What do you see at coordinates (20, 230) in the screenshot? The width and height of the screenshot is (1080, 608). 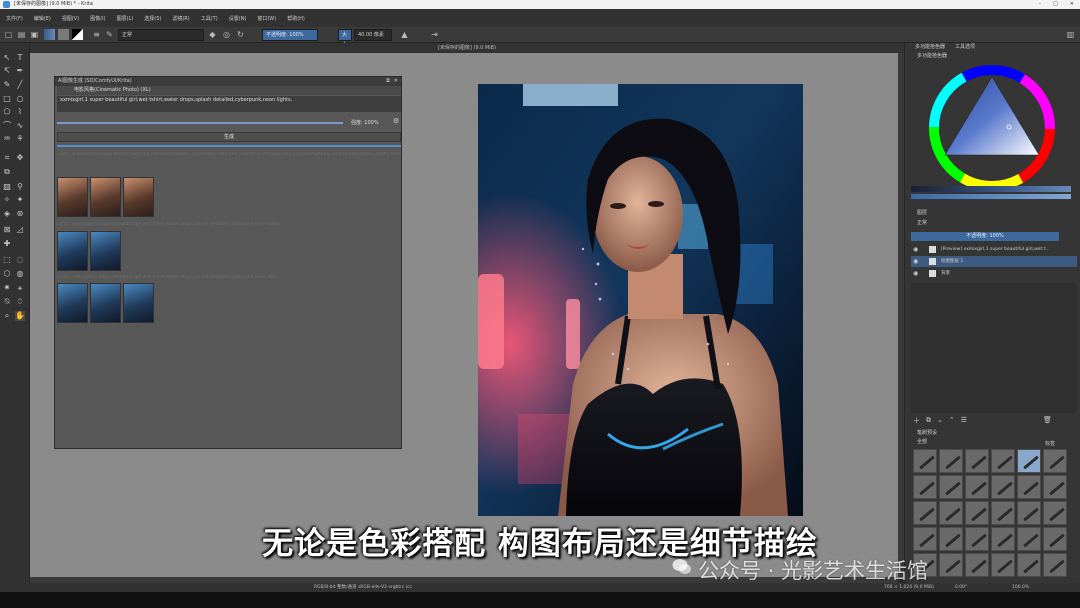 I see `measure-tool-icon: ◿` at bounding box center [20, 230].